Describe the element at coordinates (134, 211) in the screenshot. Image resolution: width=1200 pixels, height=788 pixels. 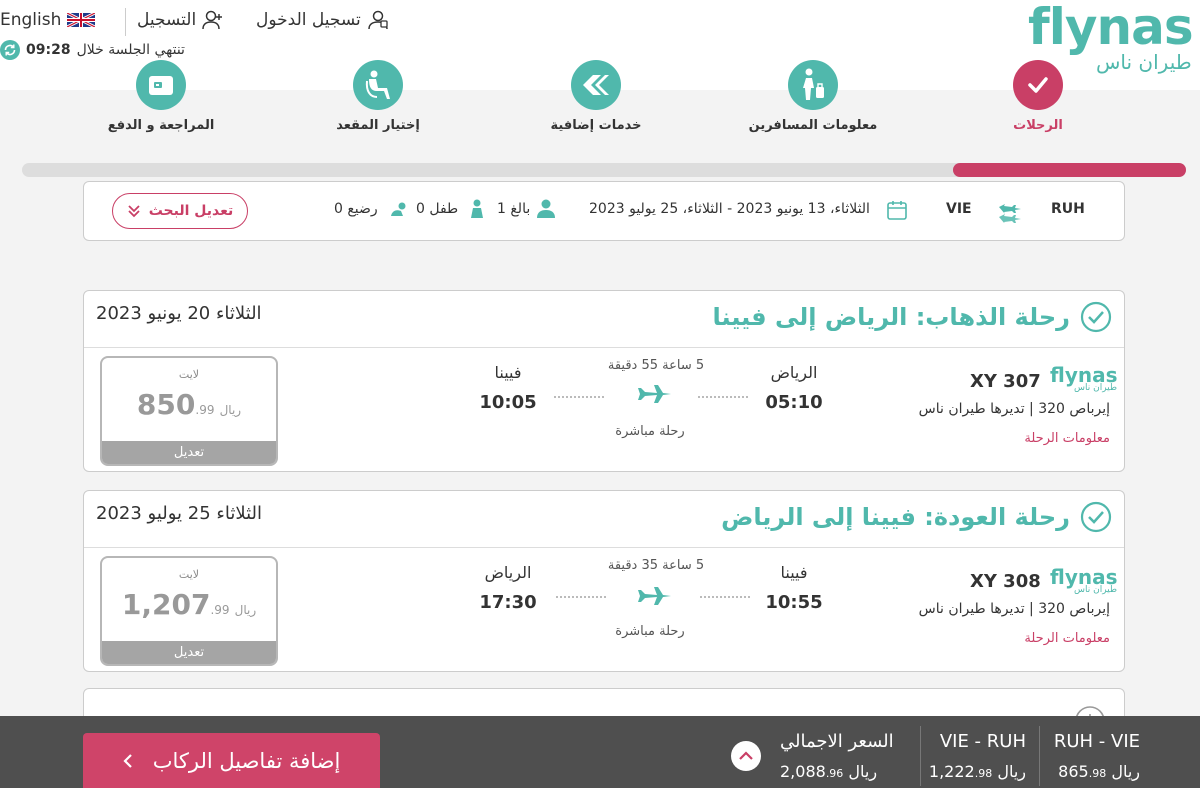
I see `double-chevron-down-icon` at that location.